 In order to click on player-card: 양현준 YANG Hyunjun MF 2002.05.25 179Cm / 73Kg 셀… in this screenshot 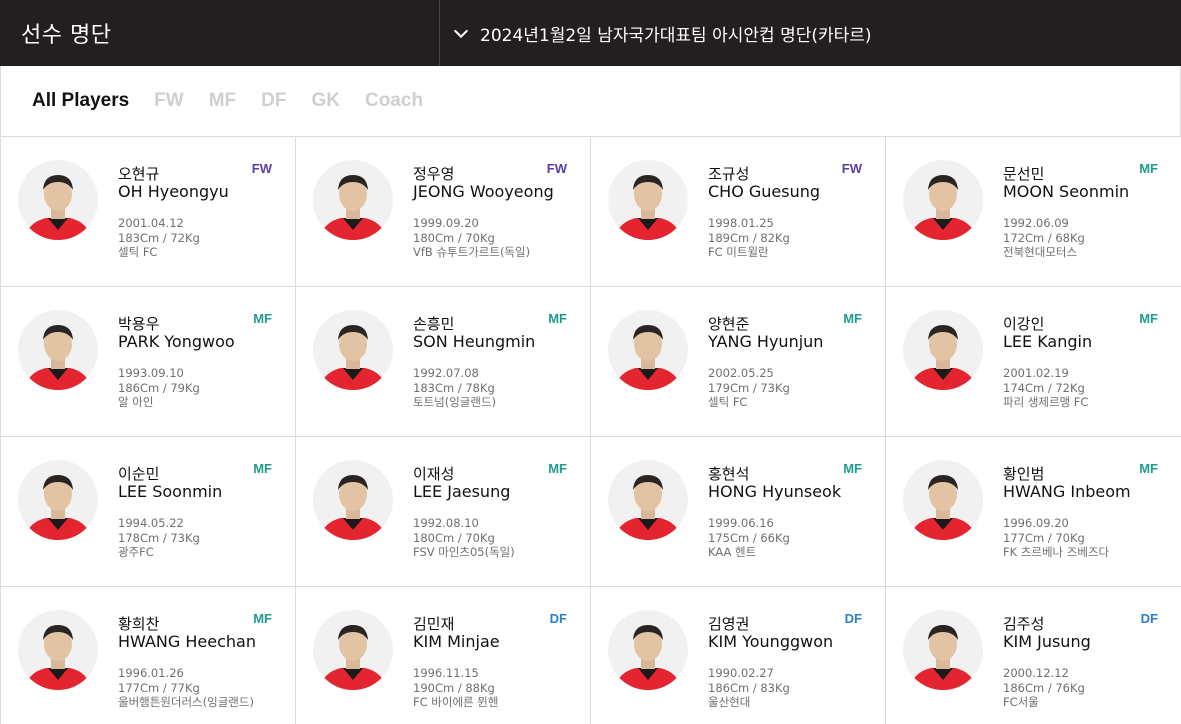, I will do `click(738, 362)`.